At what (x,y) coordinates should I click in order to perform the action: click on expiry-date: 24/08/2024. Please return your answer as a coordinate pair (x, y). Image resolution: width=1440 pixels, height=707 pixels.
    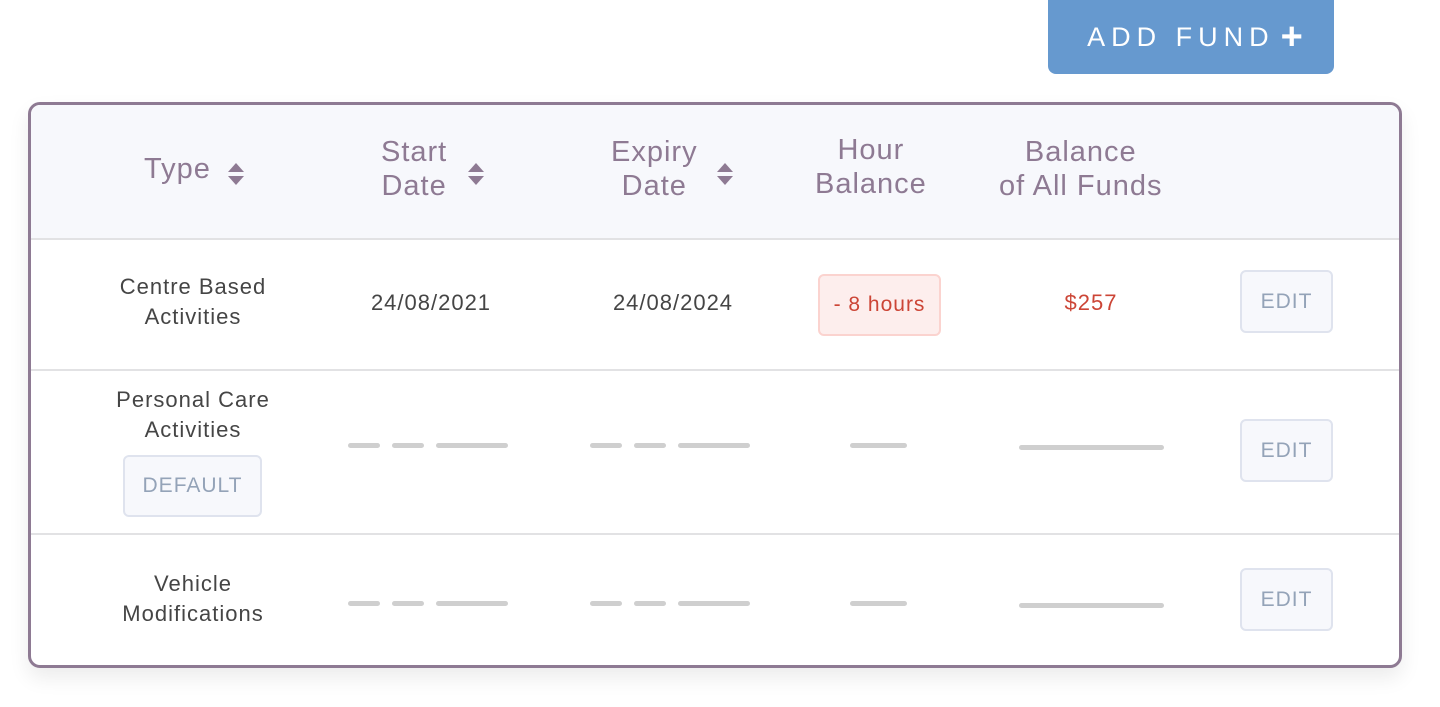
    Looking at the image, I should click on (673, 302).